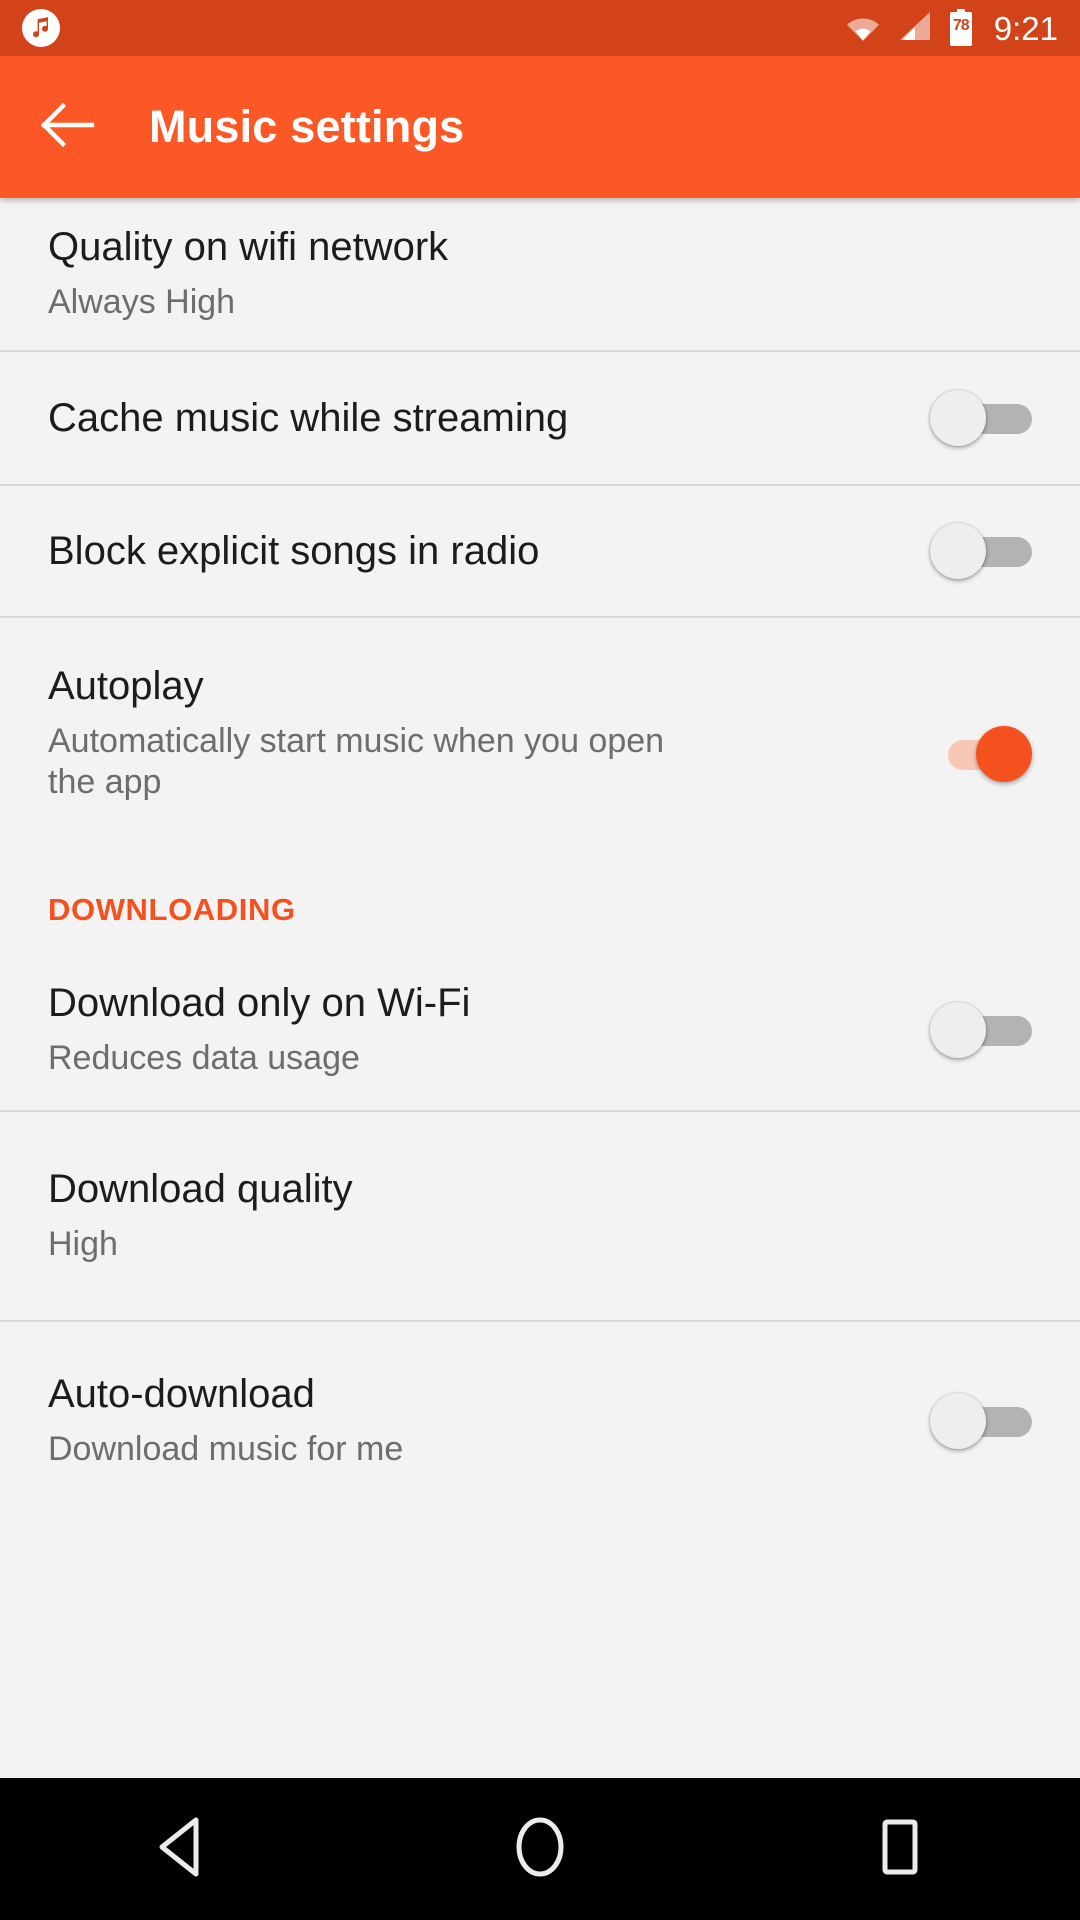  I want to click on nav-recents-icon, so click(900, 1849).